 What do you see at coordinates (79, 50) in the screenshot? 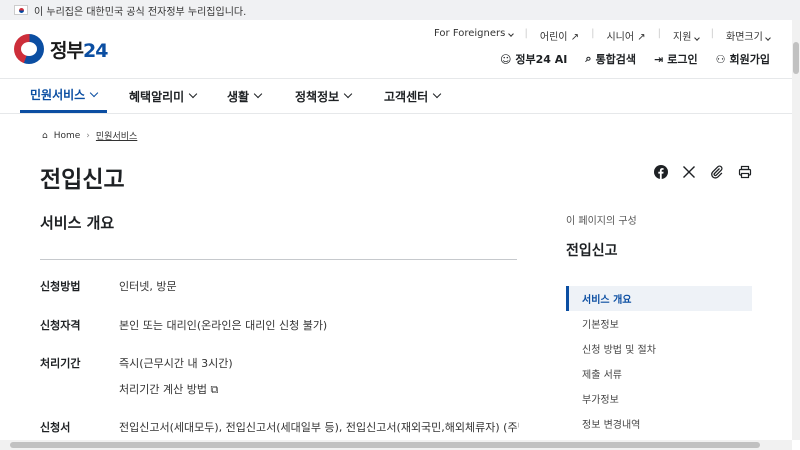
I see `logo-text: 정부24` at bounding box center [79, 50].